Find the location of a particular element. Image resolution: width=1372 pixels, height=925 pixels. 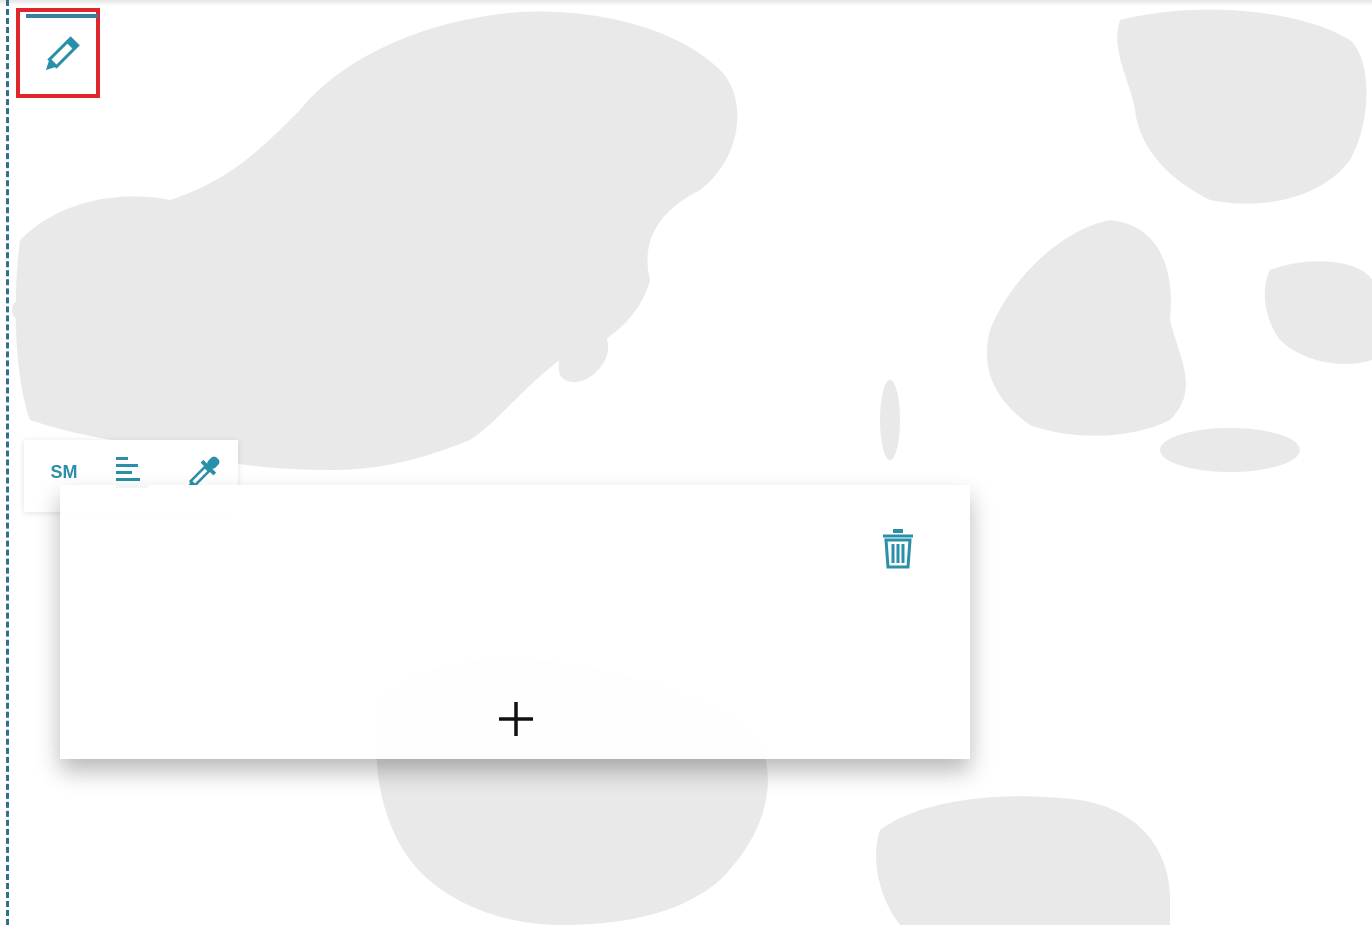

edit-mode-button is located at coordinates (58, 53).